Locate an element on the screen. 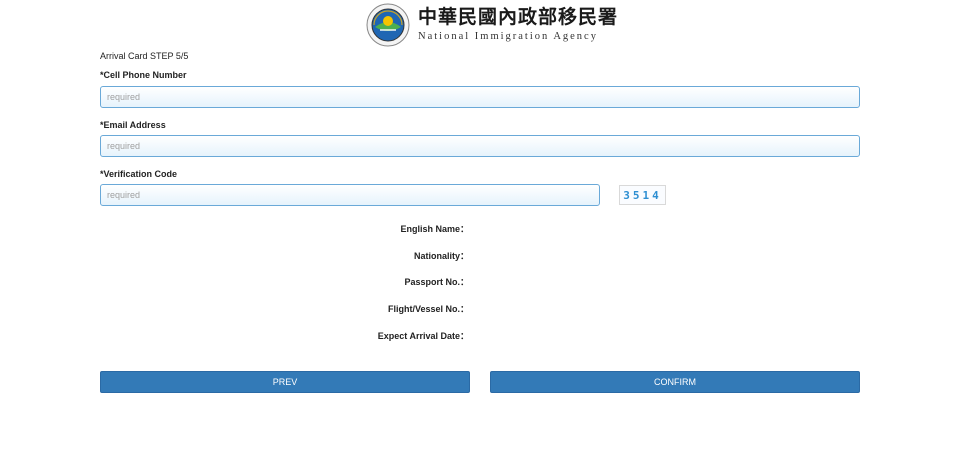  cell-phone-input is located at coordinates (480, 97).